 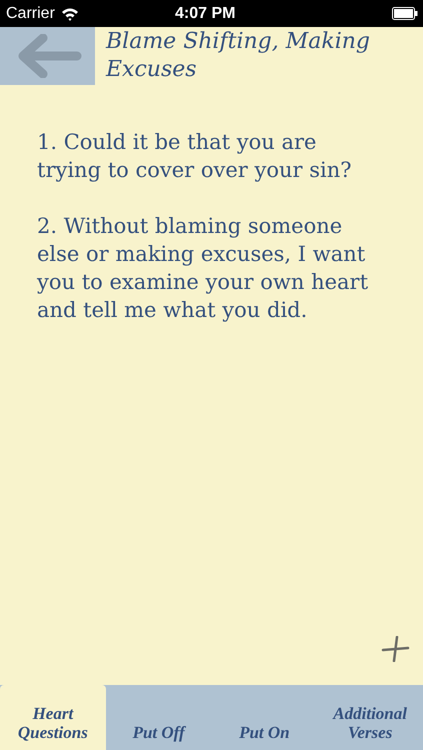 I want to click on add-icon, so click(x=395, y=649).